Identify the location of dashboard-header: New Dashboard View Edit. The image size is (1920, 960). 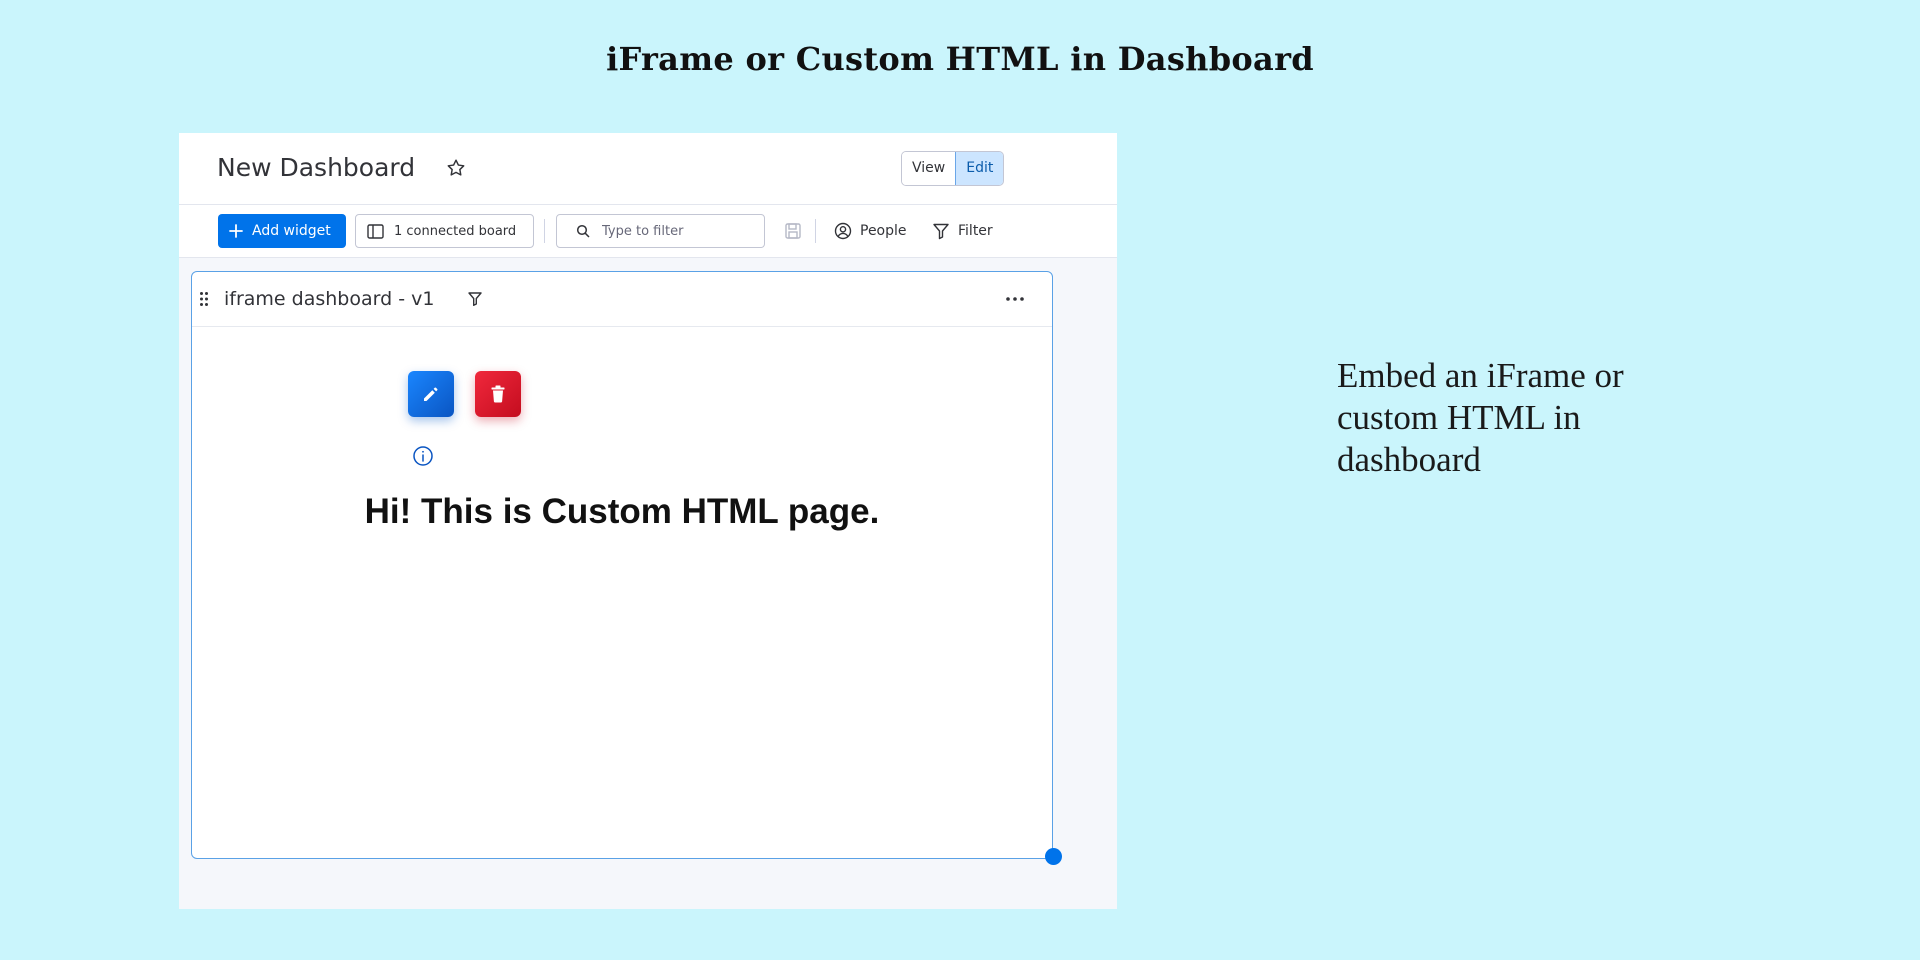
(648, 169).